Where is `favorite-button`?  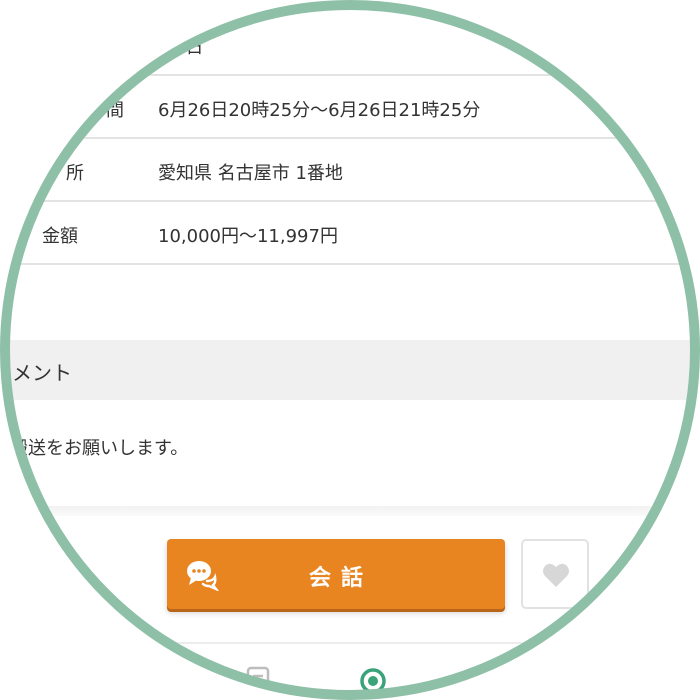
favorite-button is located at coordinates (555, 574).